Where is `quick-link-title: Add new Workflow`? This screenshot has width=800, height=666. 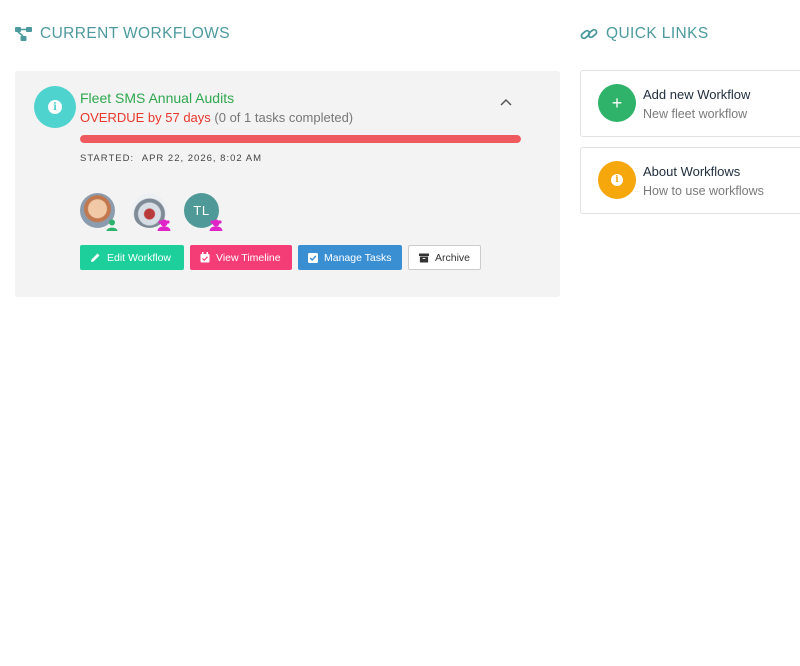
quick-link-title: Add new Workflow is located at coordinates (697, 94).